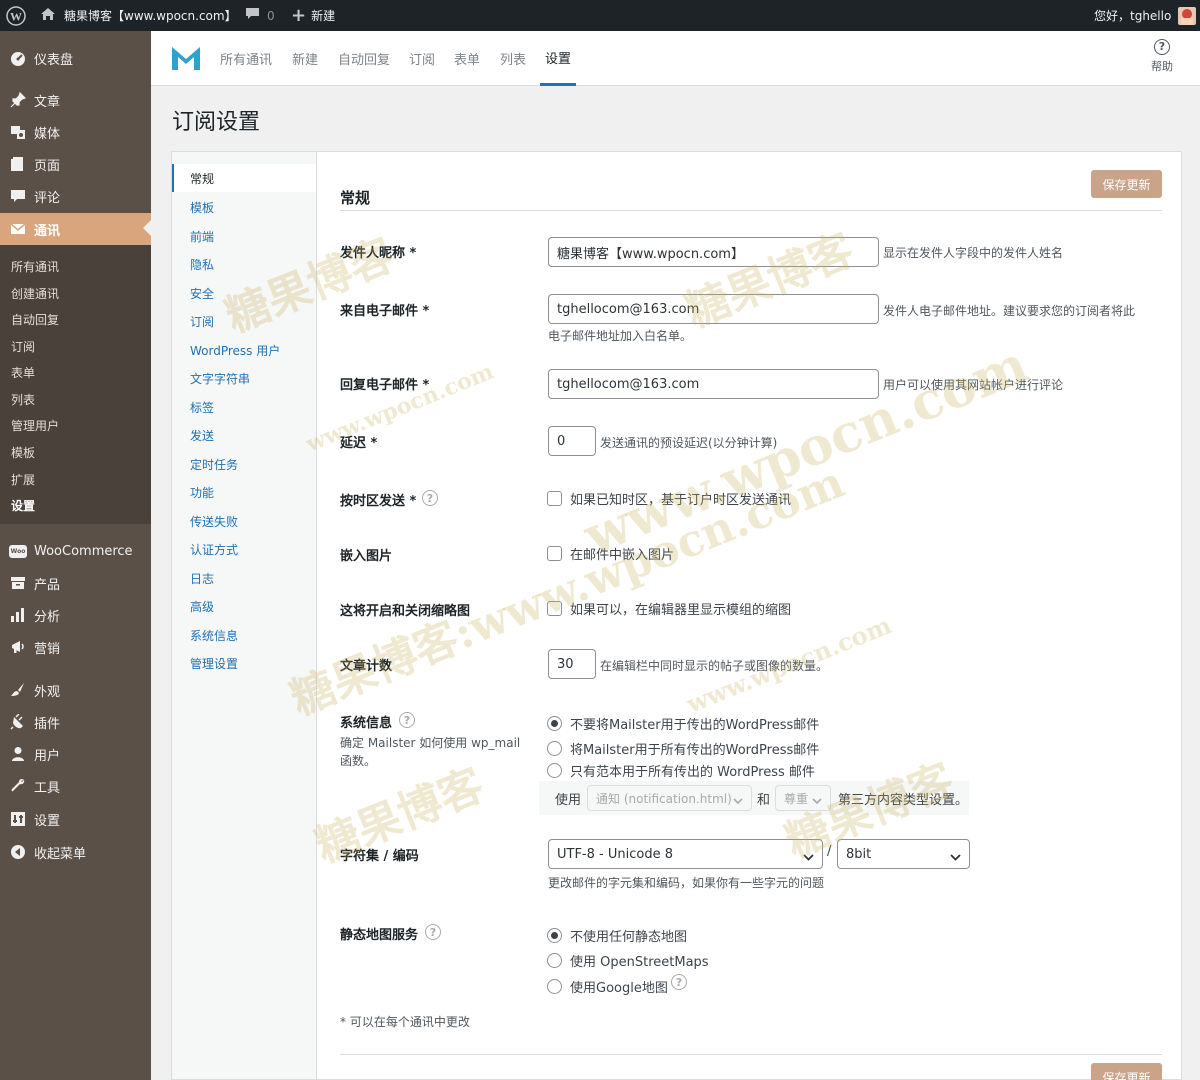 Image resolution: width=1200 pixels, height=1080 pixels. I want to click on charset-select-value: UTF-8 - Unicode 8, so click(615, 854).